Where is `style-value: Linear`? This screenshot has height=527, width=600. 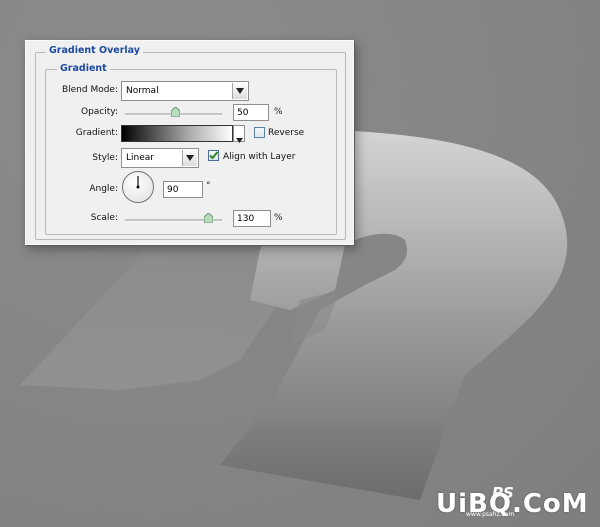 style-value: Linear is located at coordinates (140, 158).